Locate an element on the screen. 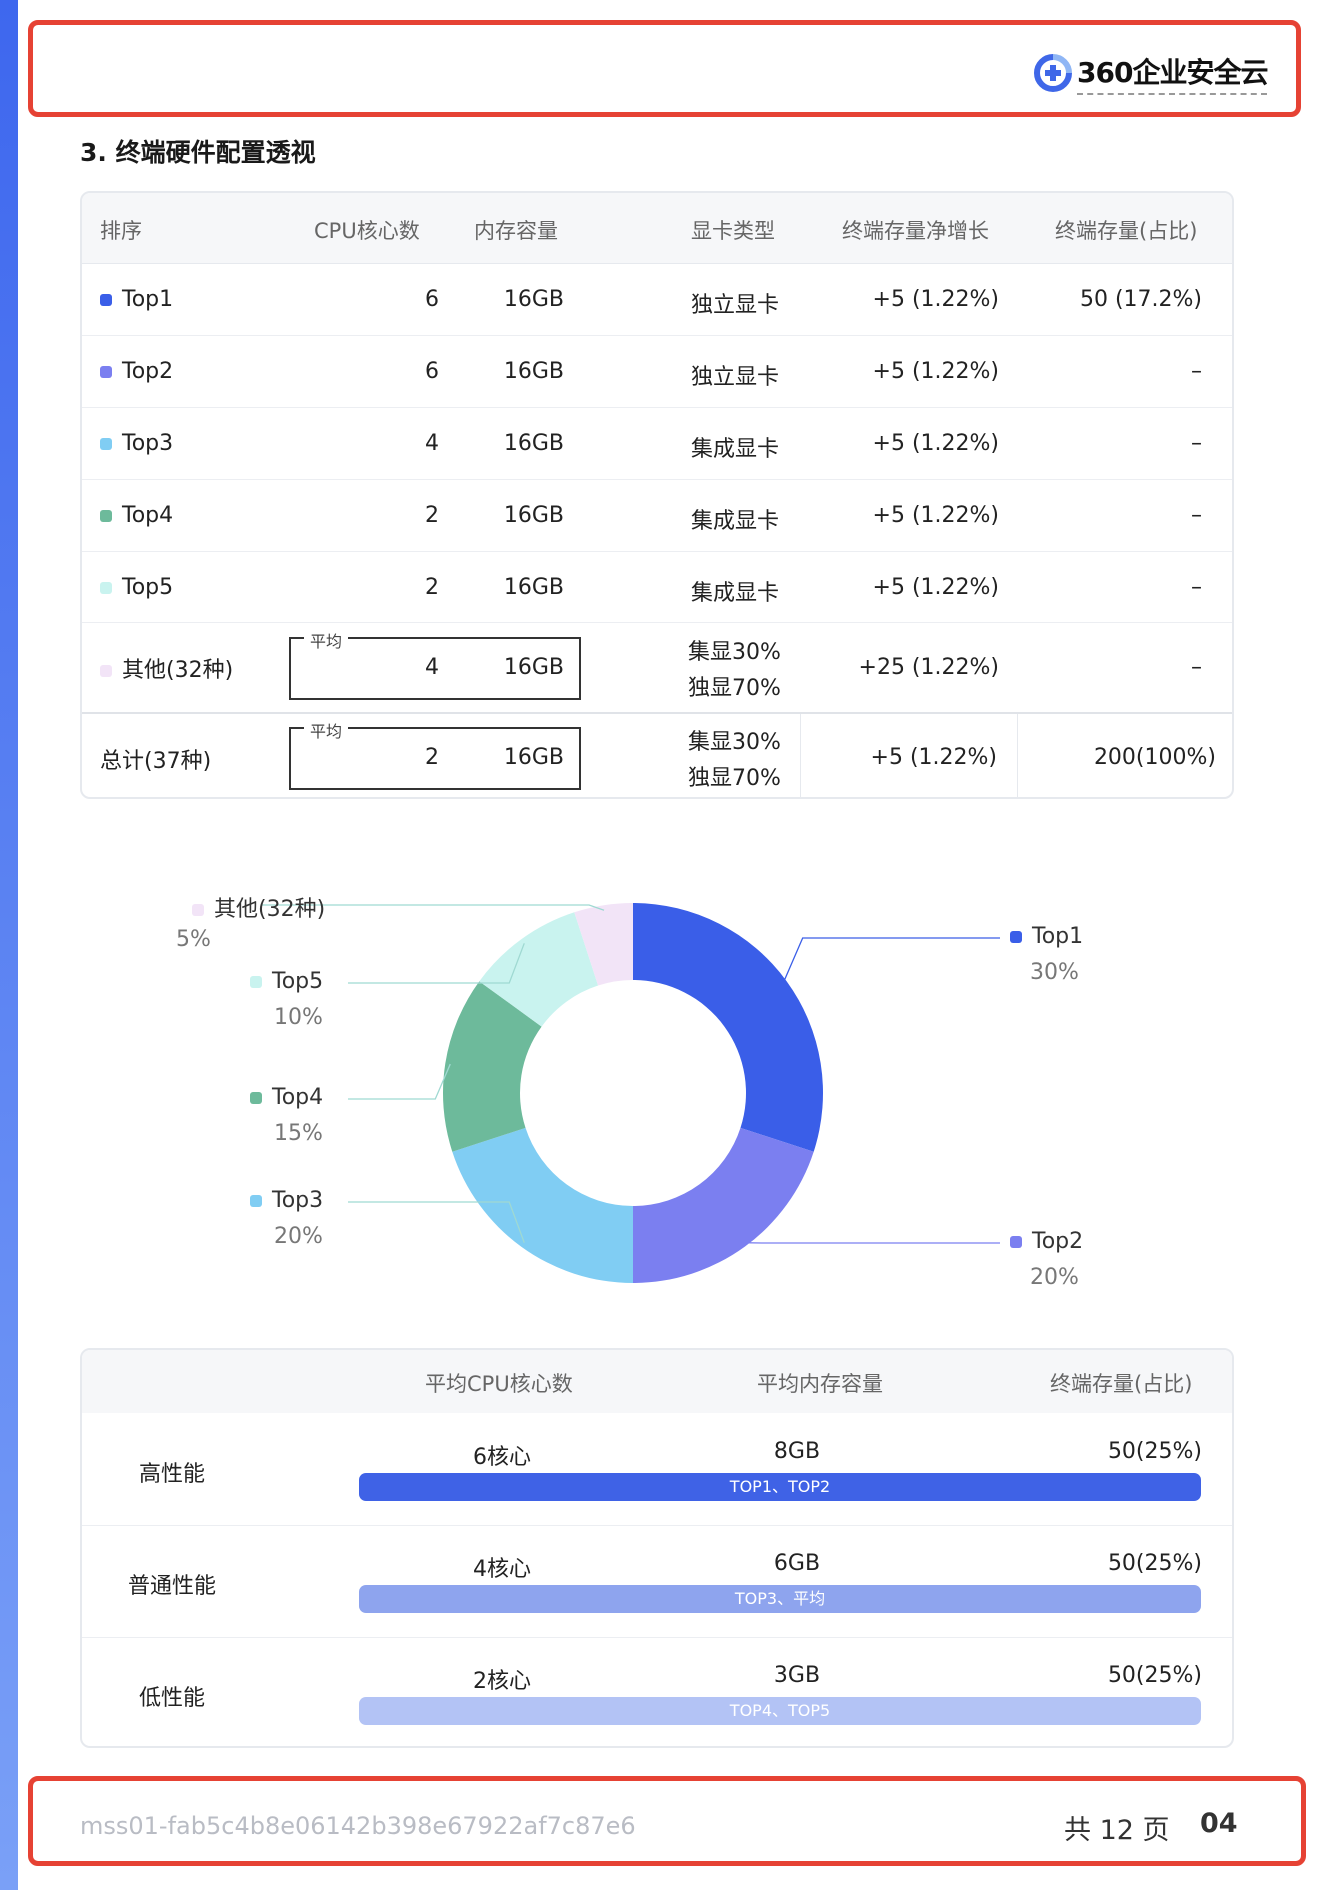 The image size is (1326, 1890). legend-item-5: Top5 is located at coordinates (286, 981).